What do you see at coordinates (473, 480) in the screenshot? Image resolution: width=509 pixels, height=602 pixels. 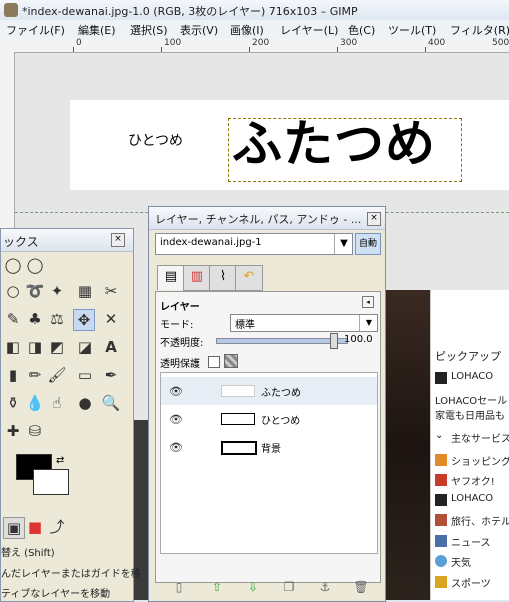 I see `service-item: ヤフオク!` at bounding box center [473, 480].